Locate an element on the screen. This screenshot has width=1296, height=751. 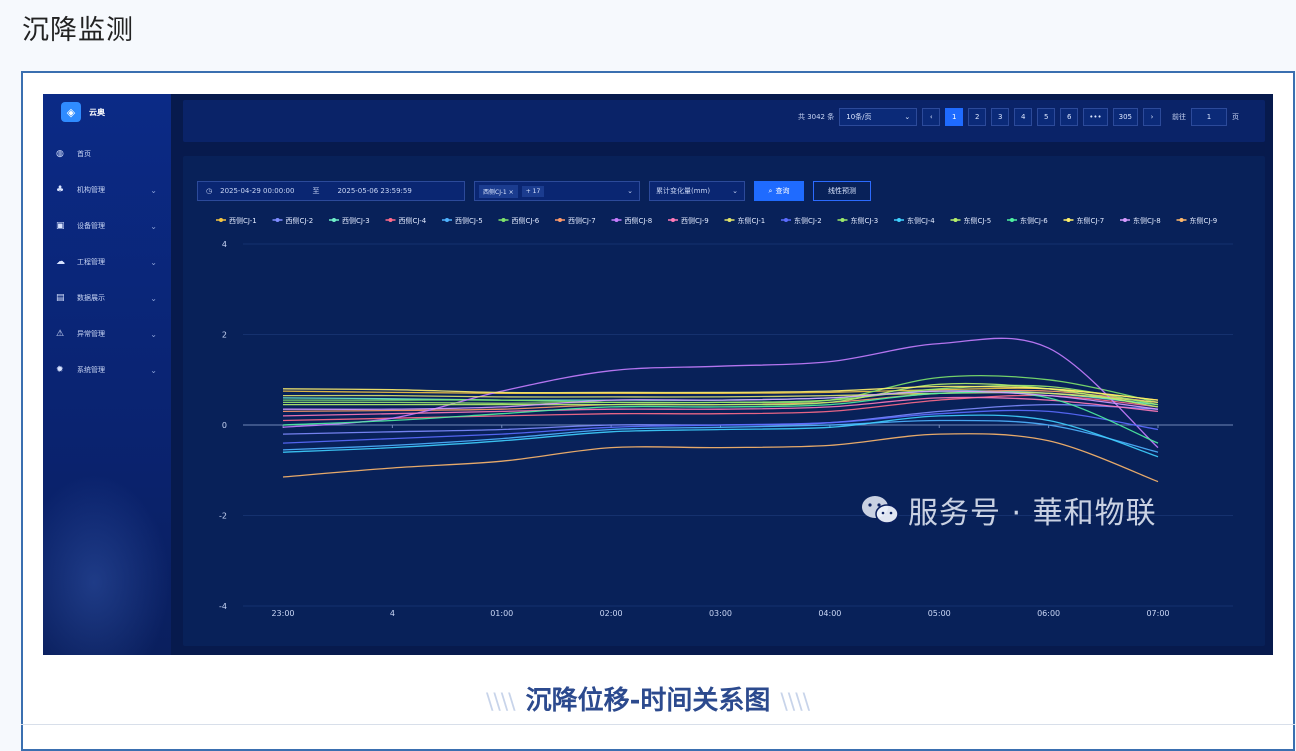
watermark-text: 服务号 · 華和物联 is located at coordinates (1032, 513).